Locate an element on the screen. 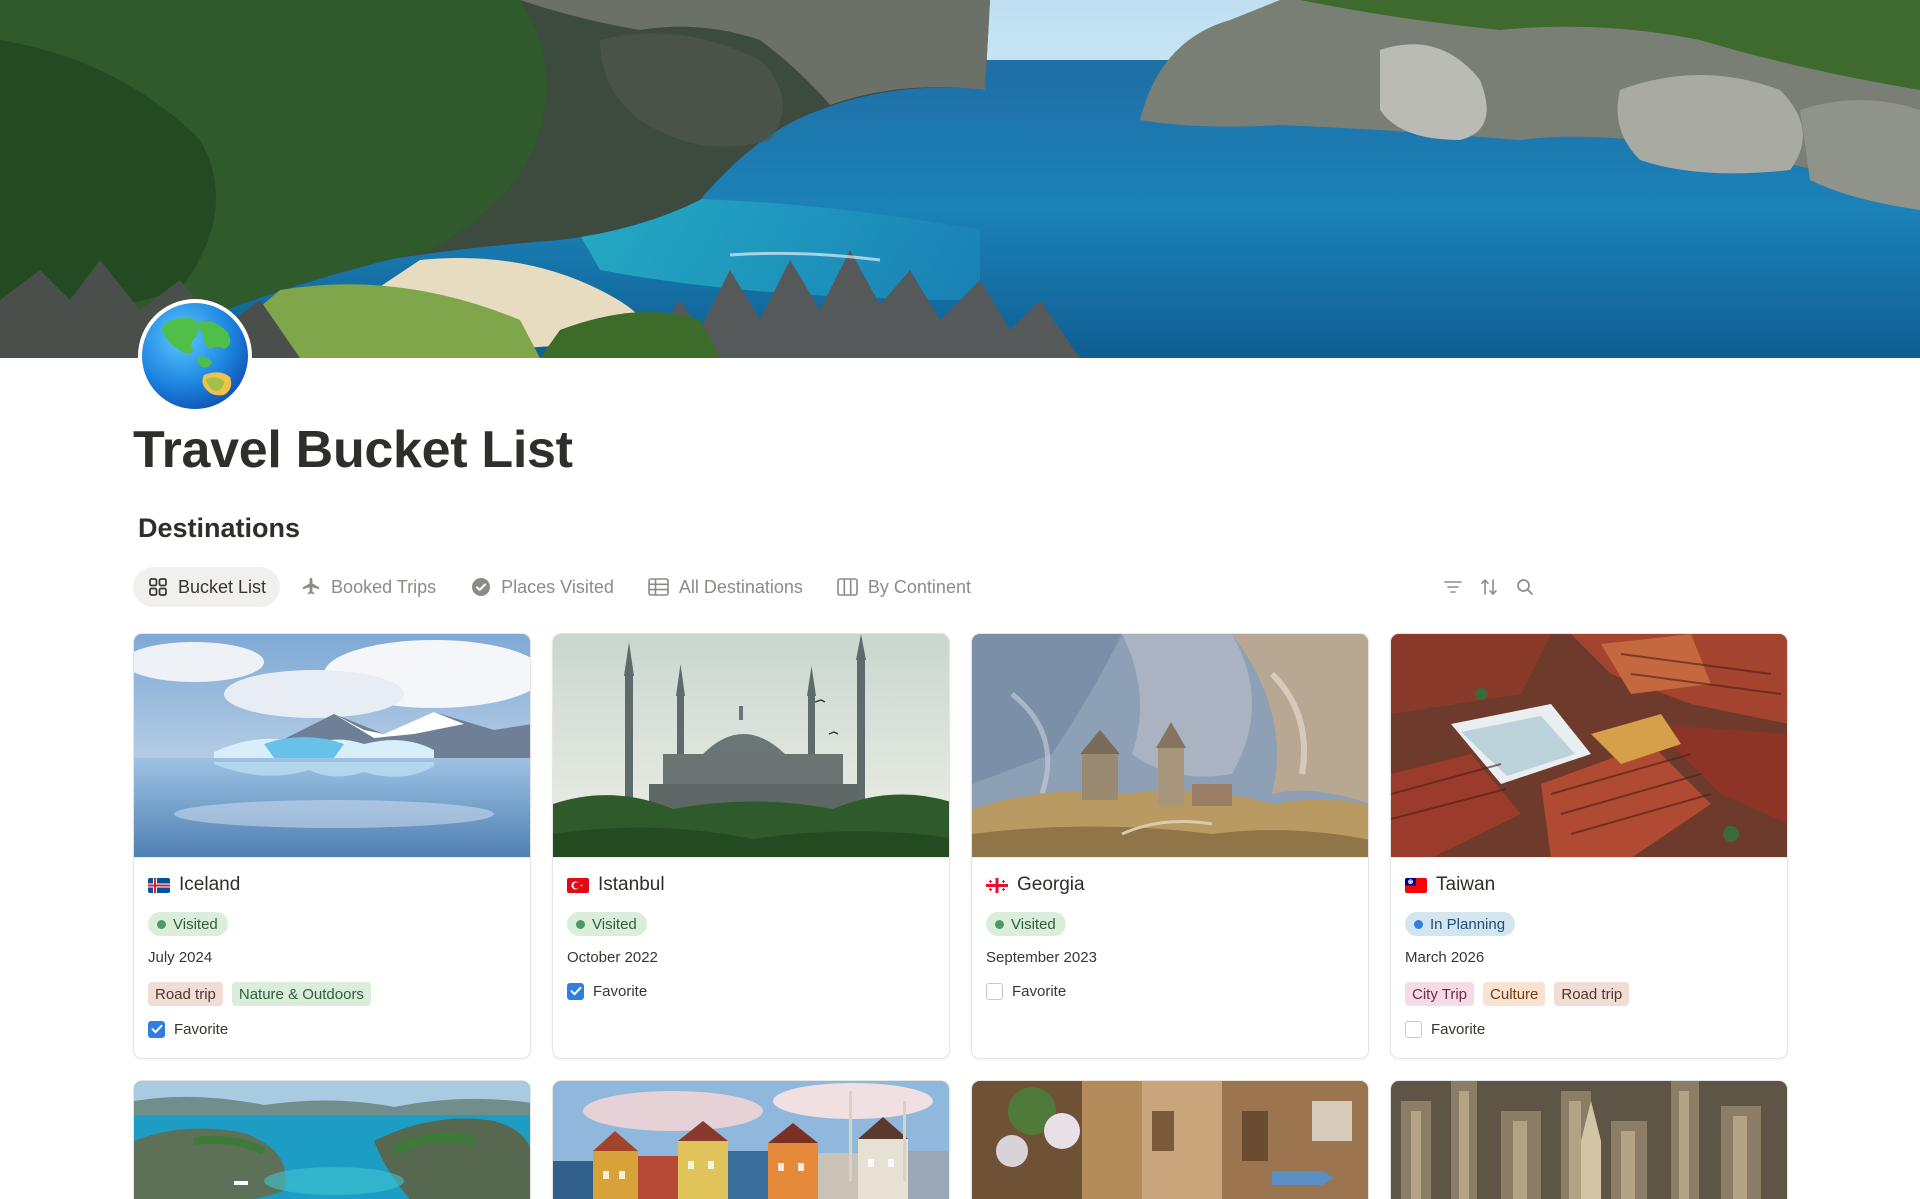 This screenshot has width=1920, height=1199. tag-list: City Trip Culture Road trip is located at coordinates (1589, 994).